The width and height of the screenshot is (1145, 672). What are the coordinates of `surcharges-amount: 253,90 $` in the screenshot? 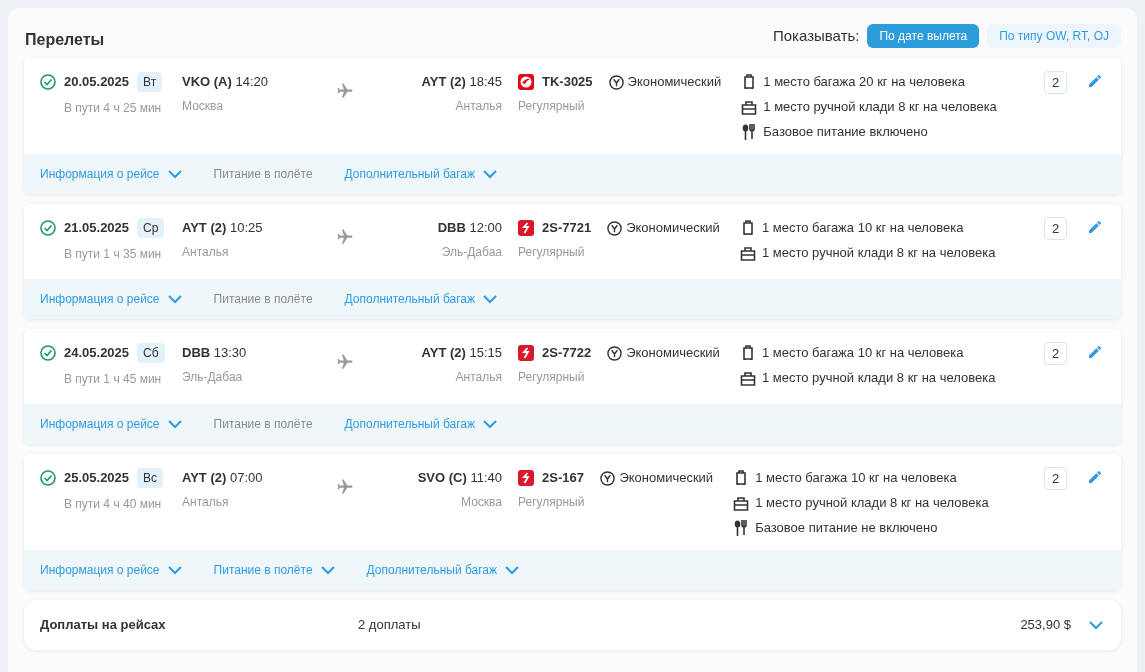 It's located at (1045, 625).